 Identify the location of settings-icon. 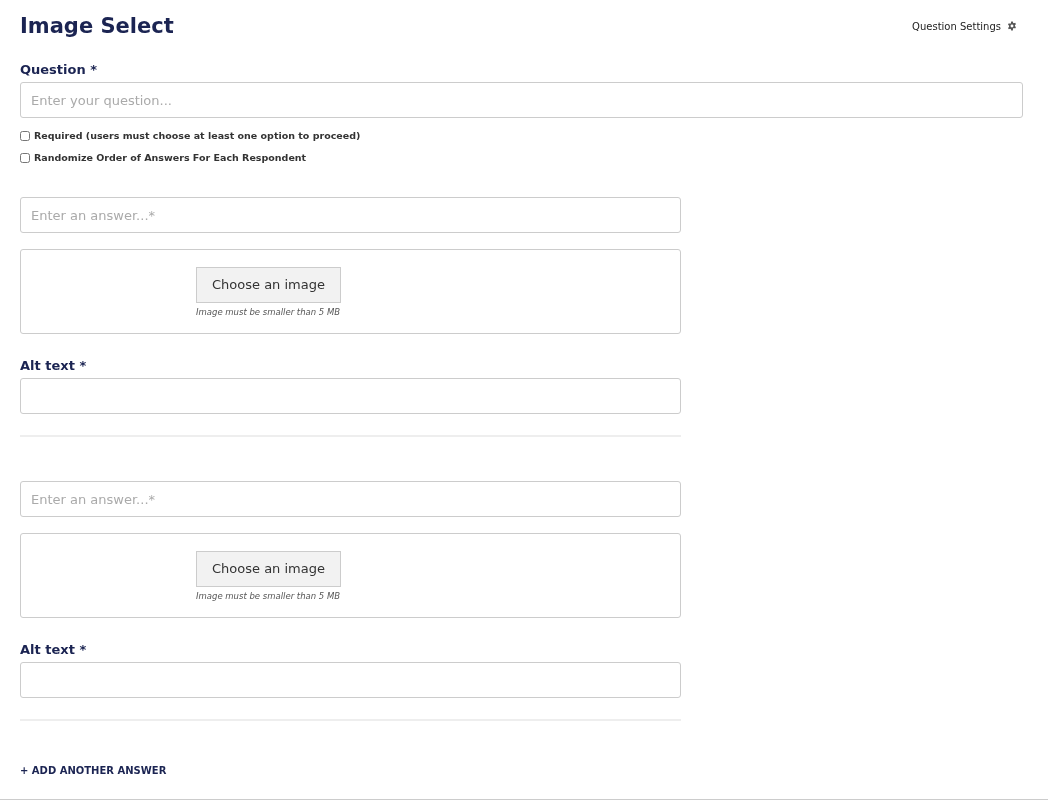
(1012, 26).